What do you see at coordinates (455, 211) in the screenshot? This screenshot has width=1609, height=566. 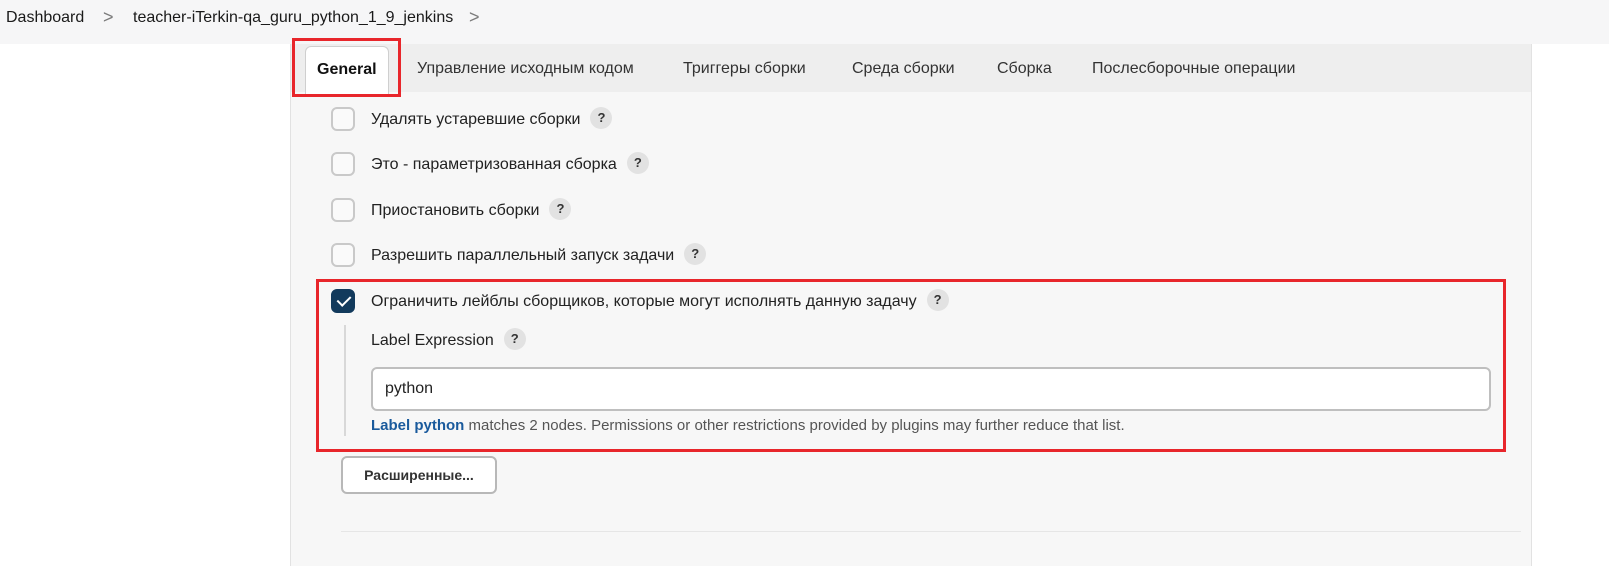 I see `option-label: Приостановить сборки` at bounding box center [455, 211].